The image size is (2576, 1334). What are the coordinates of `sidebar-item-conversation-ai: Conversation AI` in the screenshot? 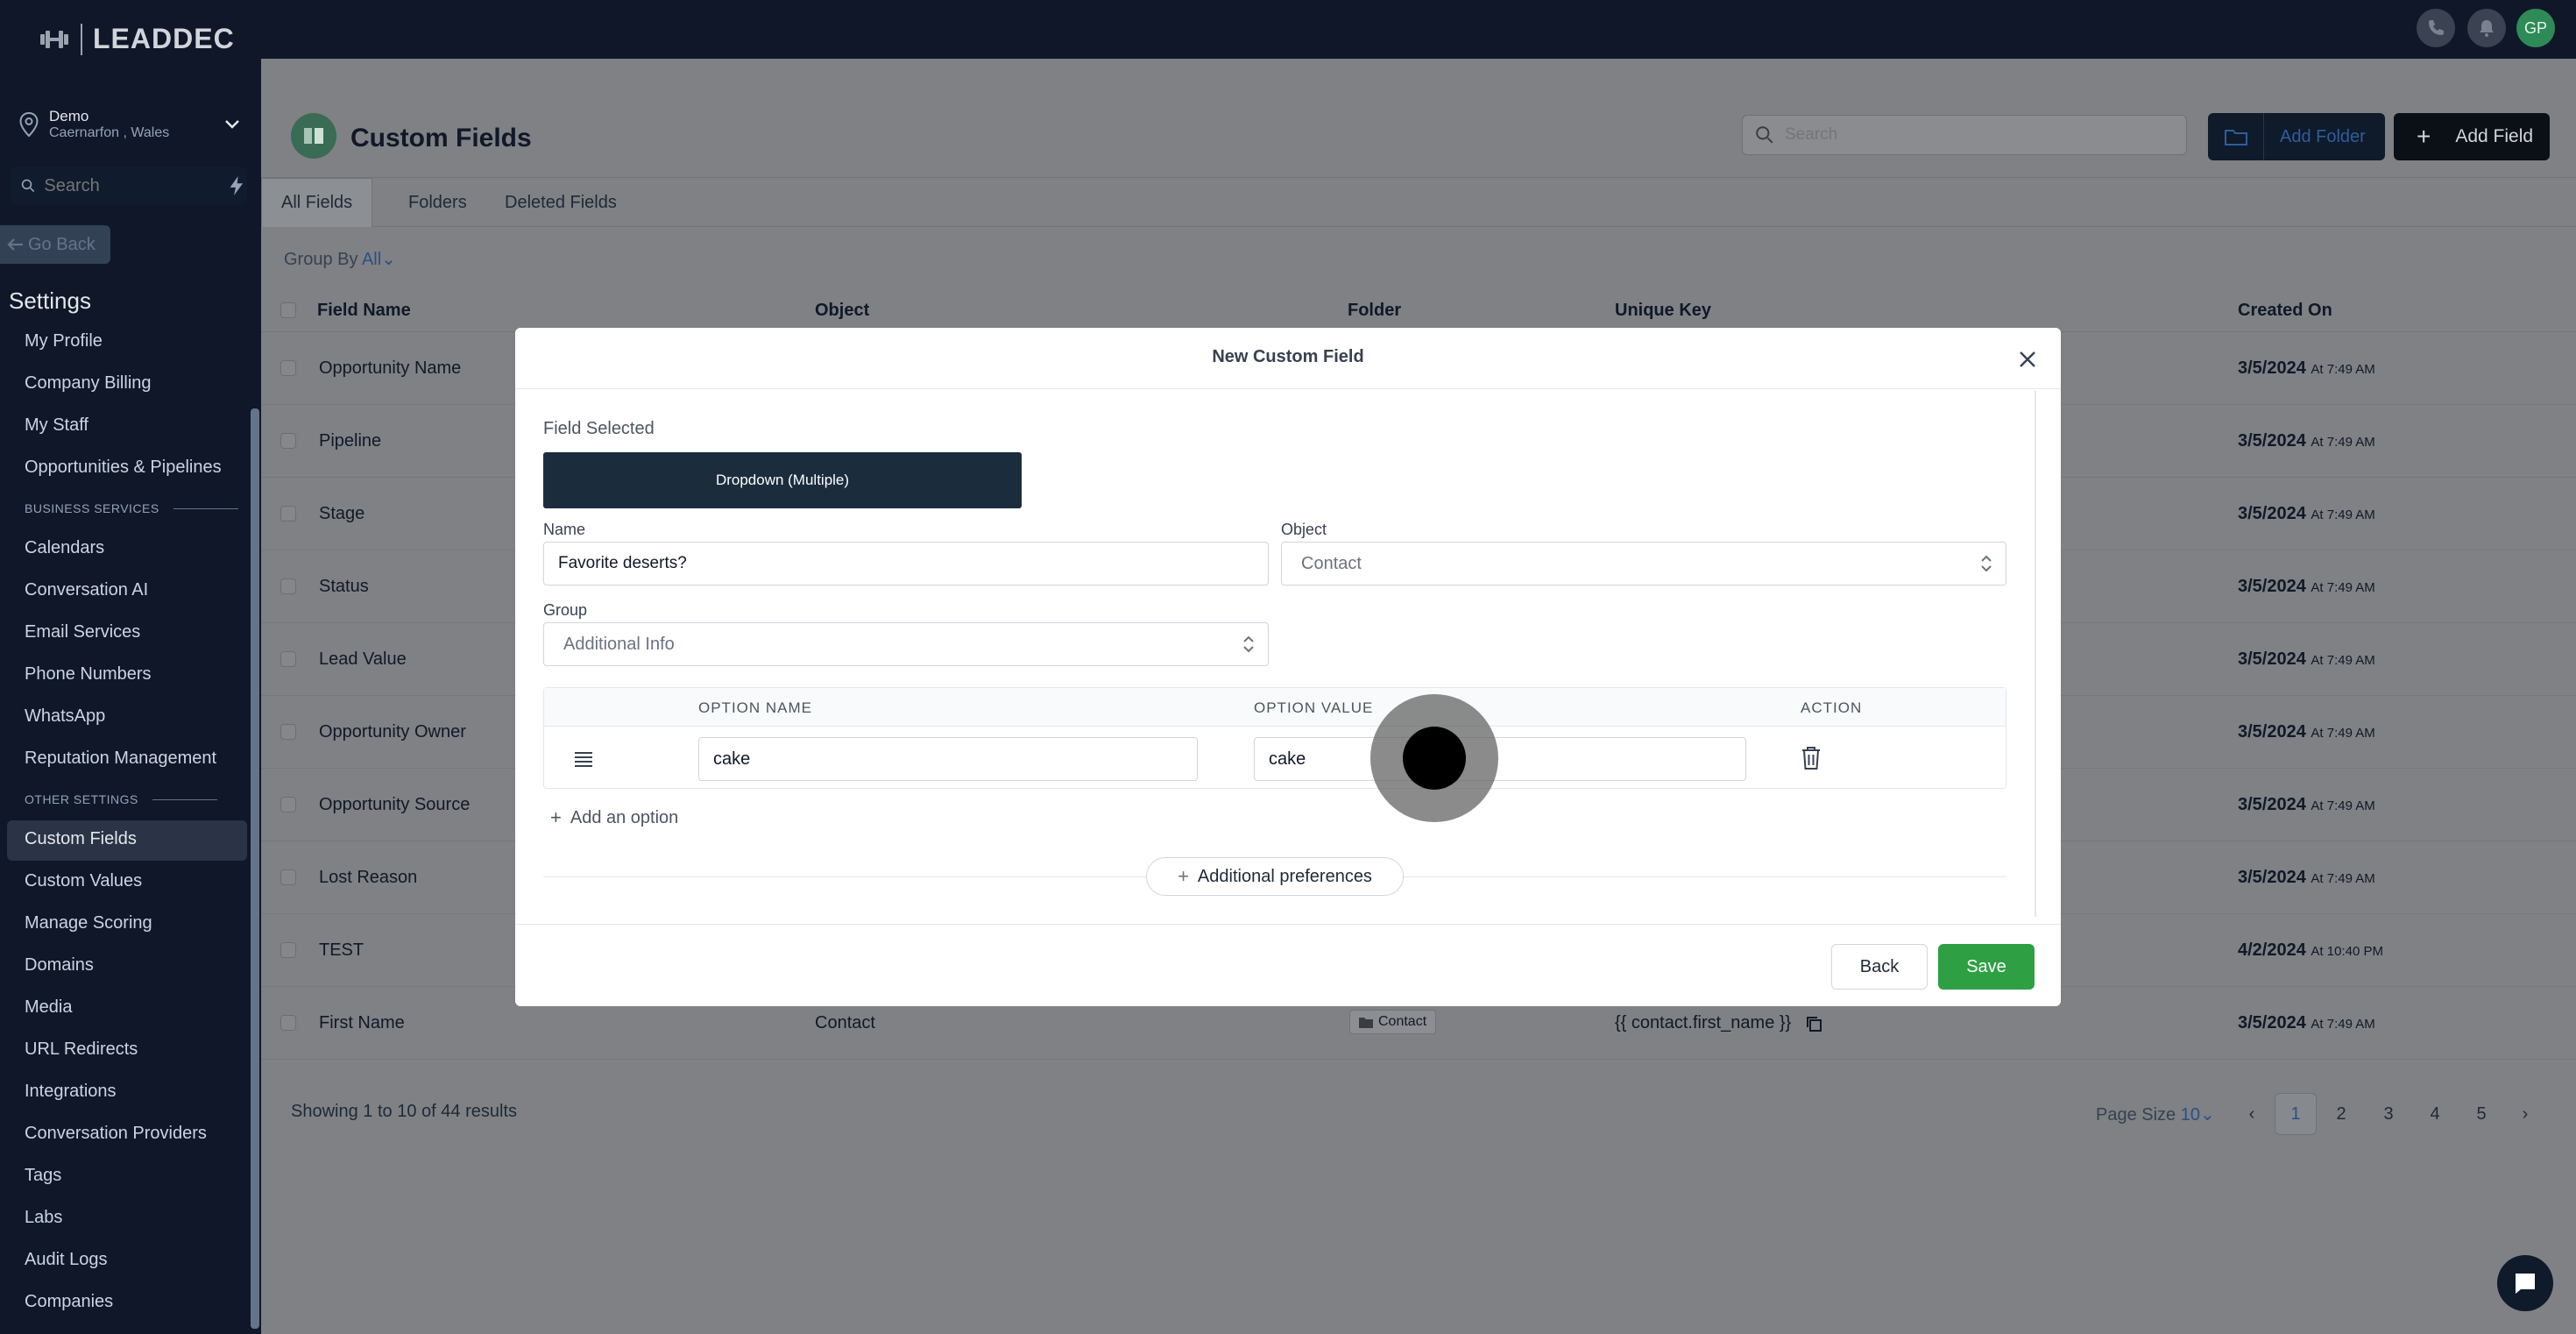 It's located at (86, 590).